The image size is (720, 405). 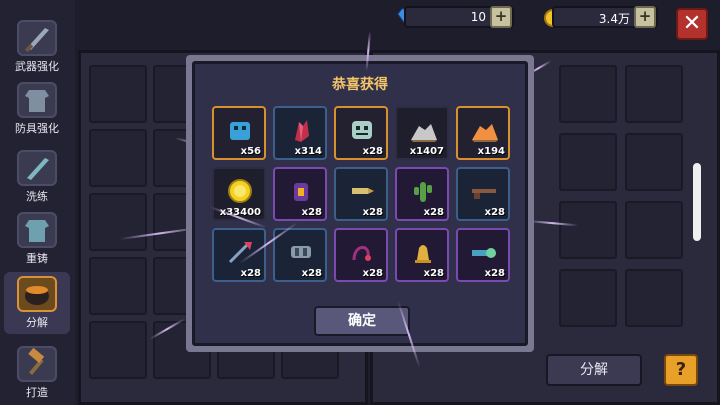 I want to click on ore-pile-icon, so click(x=424, y=133).